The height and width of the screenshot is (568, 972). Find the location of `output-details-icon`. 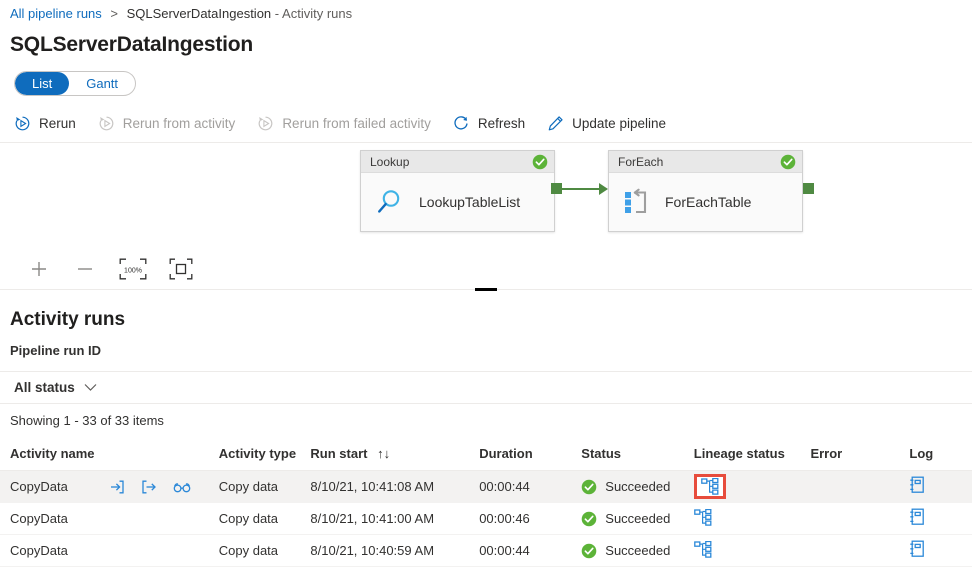

output-details-icon is located at coordinates (149, 487).